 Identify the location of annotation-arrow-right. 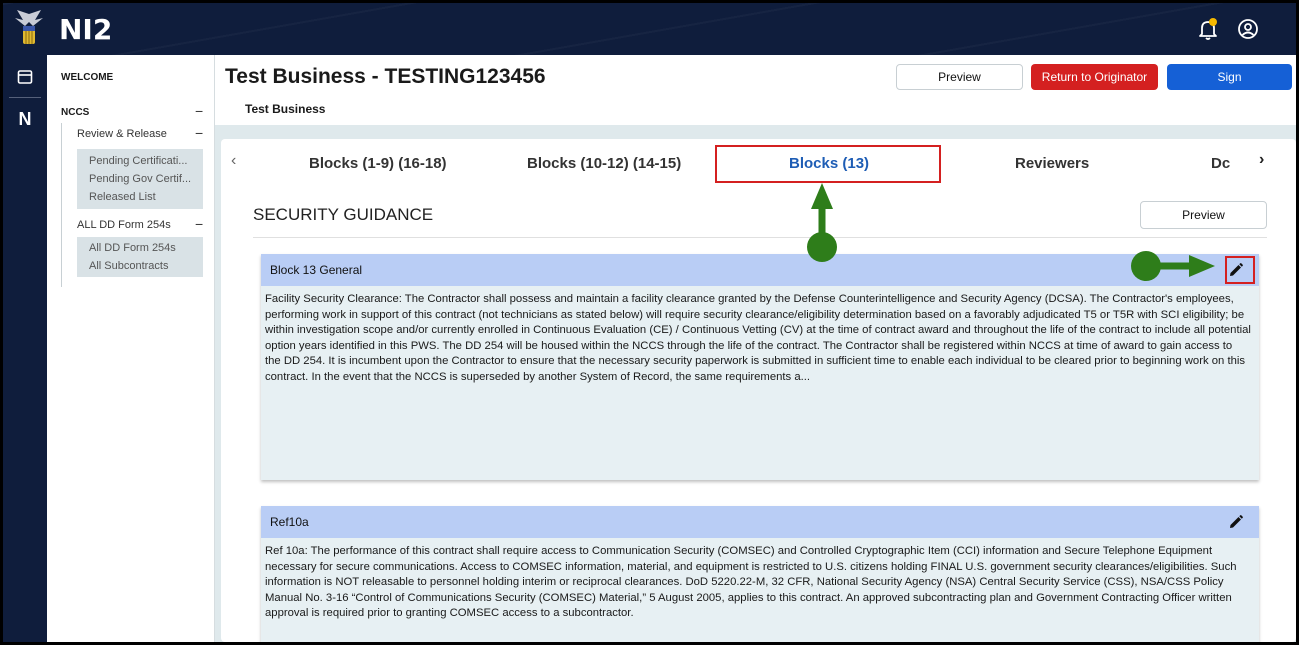
(1173, 266).